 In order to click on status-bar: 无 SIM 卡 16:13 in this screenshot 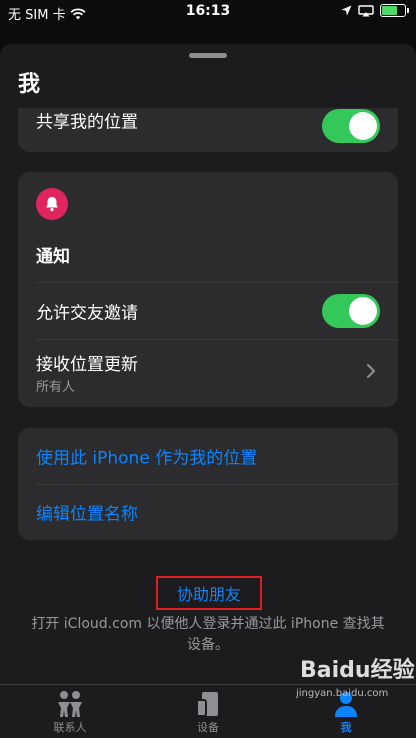, I will do `click(208, 12)`.